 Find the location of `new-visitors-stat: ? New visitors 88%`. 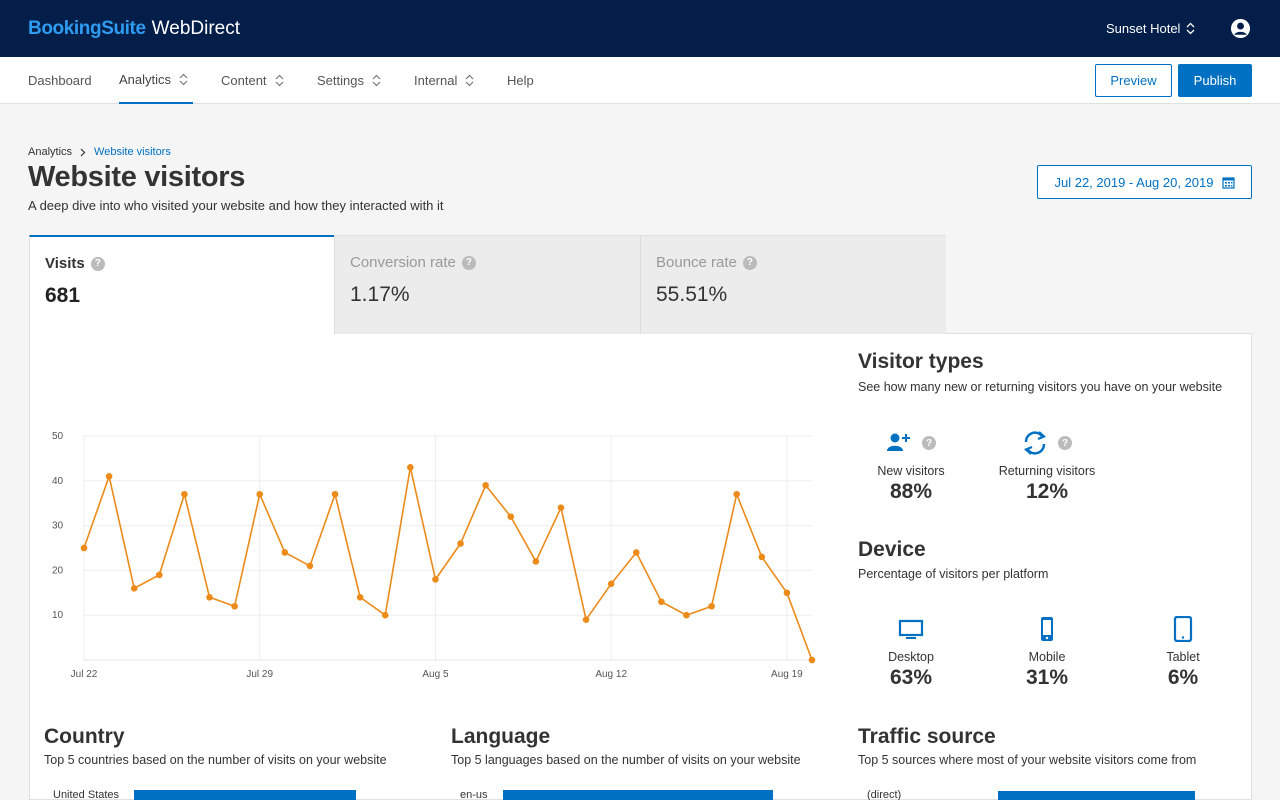

new-visitors-stat: ? New visitors 88% is located at coordinates (911, 467).